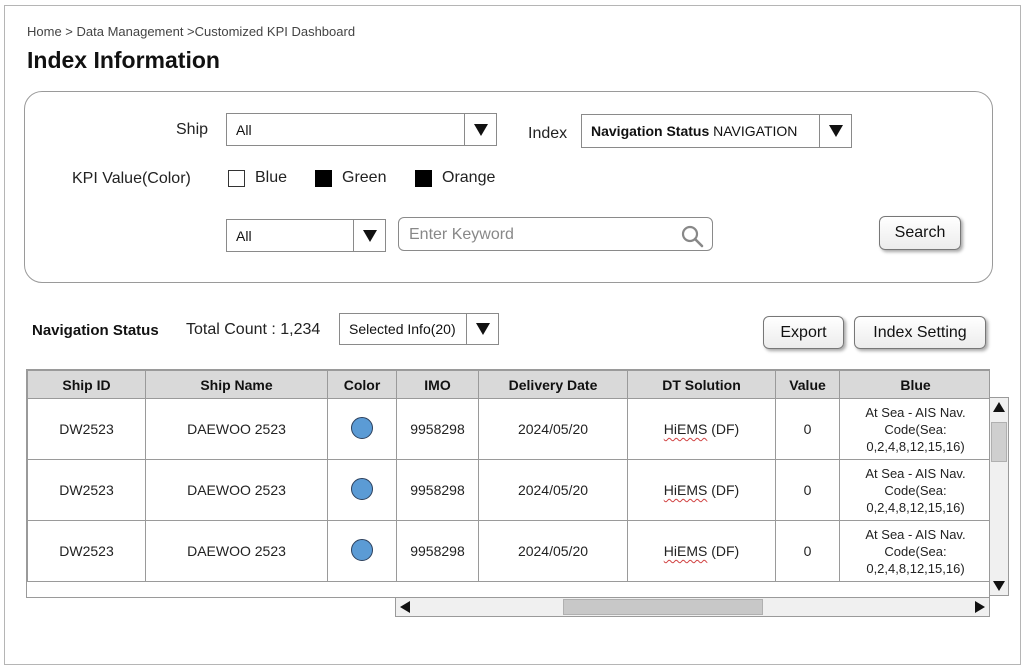 The image size is (1026, 672). I want to click on keyword-search-field, so click(555, 234).